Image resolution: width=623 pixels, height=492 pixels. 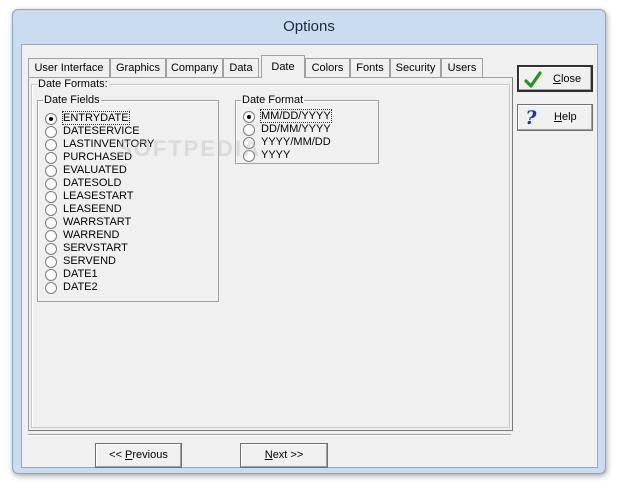 I want to click on date-fields-option: DATE2, so click(x=71, y=287).